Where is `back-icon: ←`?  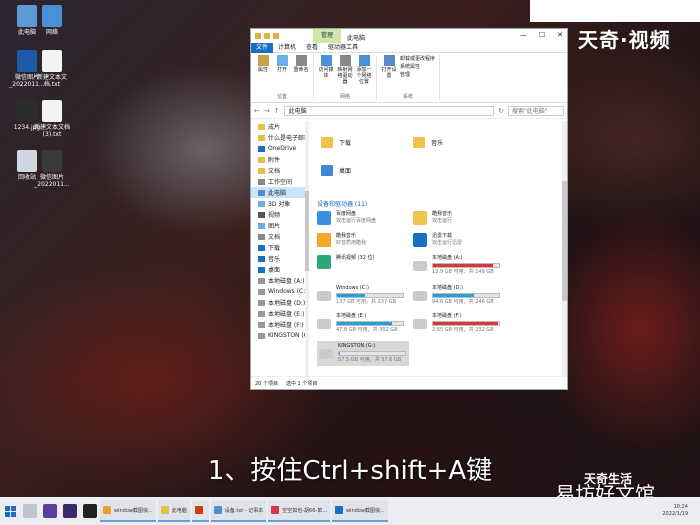
back-icon: ← is located at coordinates (257, 111).